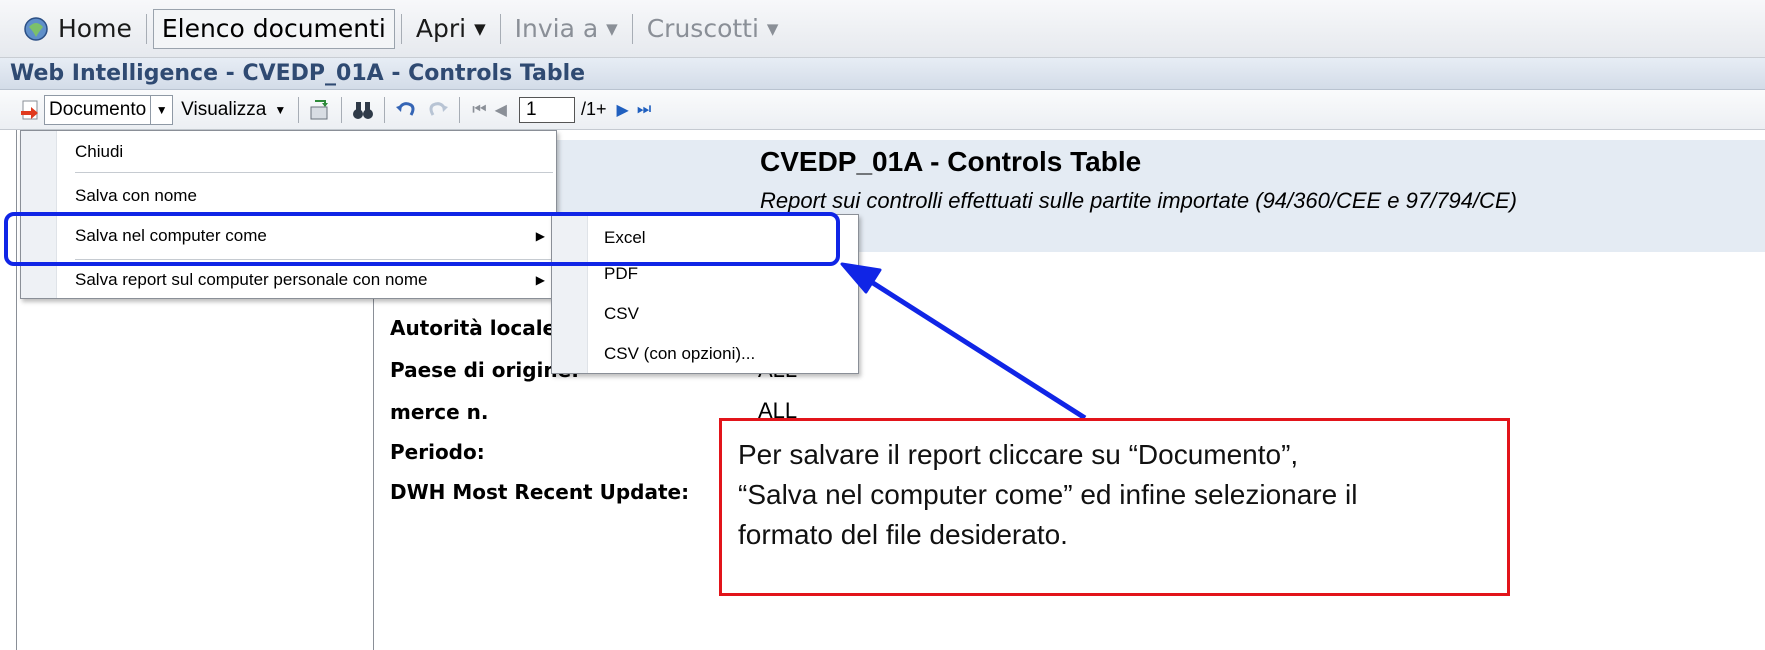  I want to click on field-label-period: Periodo:, so click(437, 452).